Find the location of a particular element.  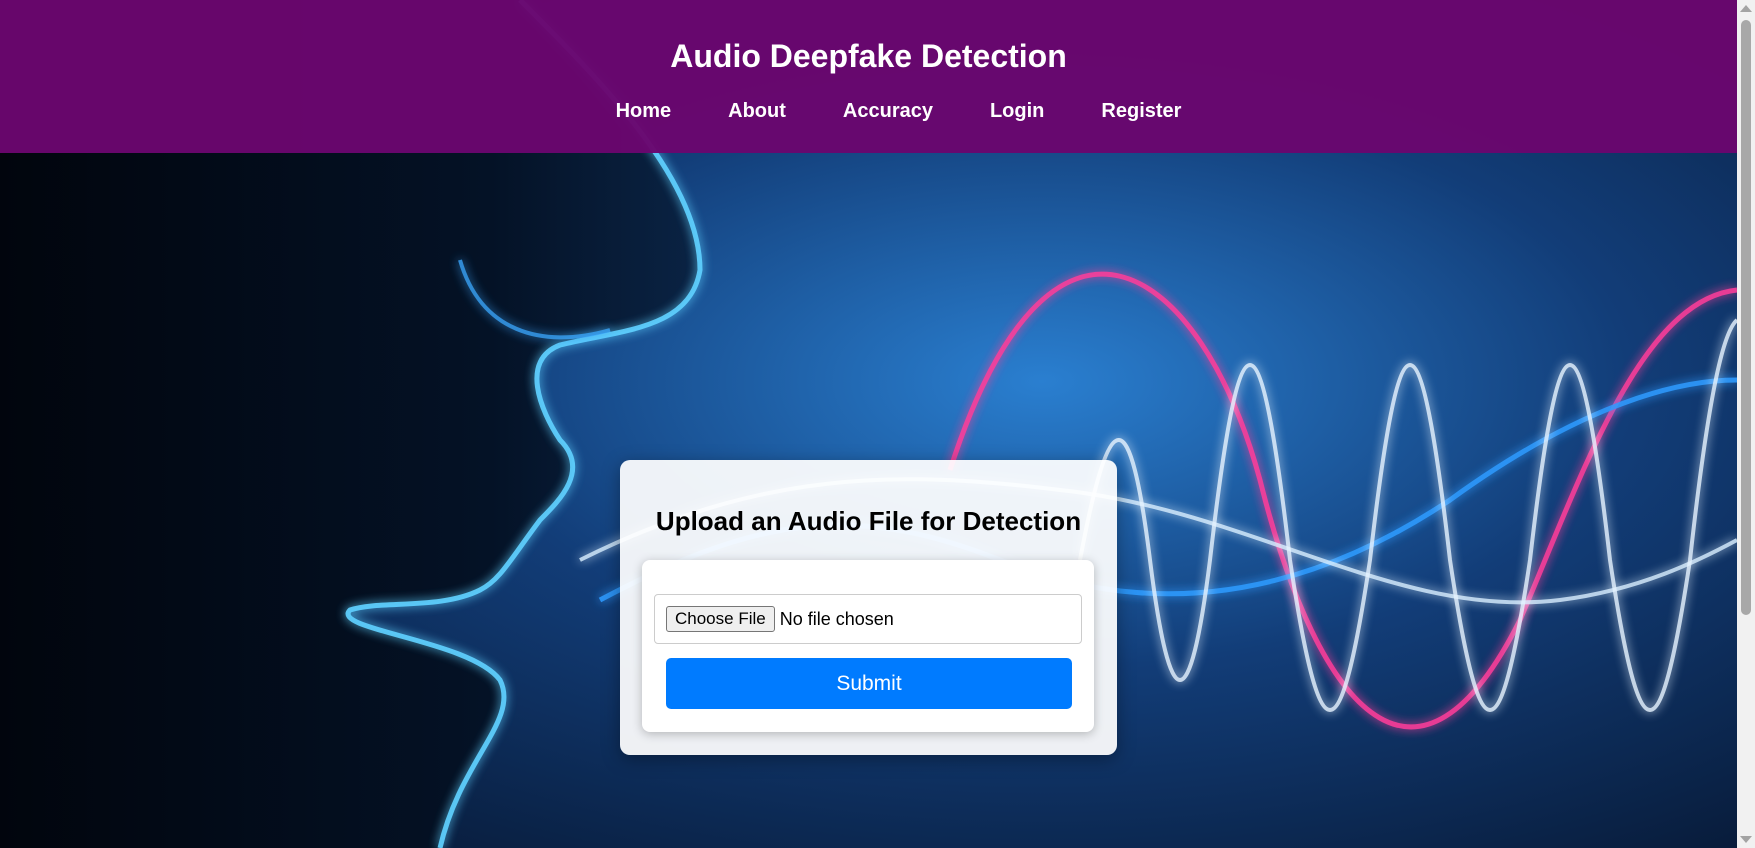

vertical-scrollbar is located at coordinates (1746, 424).